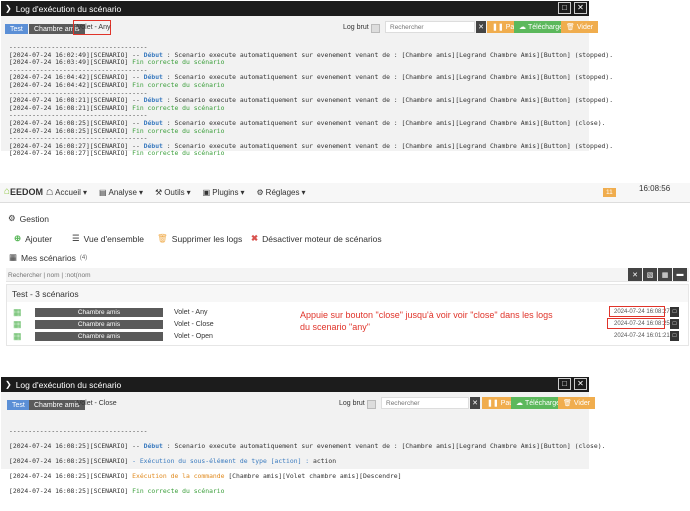 The image size is (690, 511). I want to click on nav-outils: ⚒ Outils ▾, so click(173, 192).